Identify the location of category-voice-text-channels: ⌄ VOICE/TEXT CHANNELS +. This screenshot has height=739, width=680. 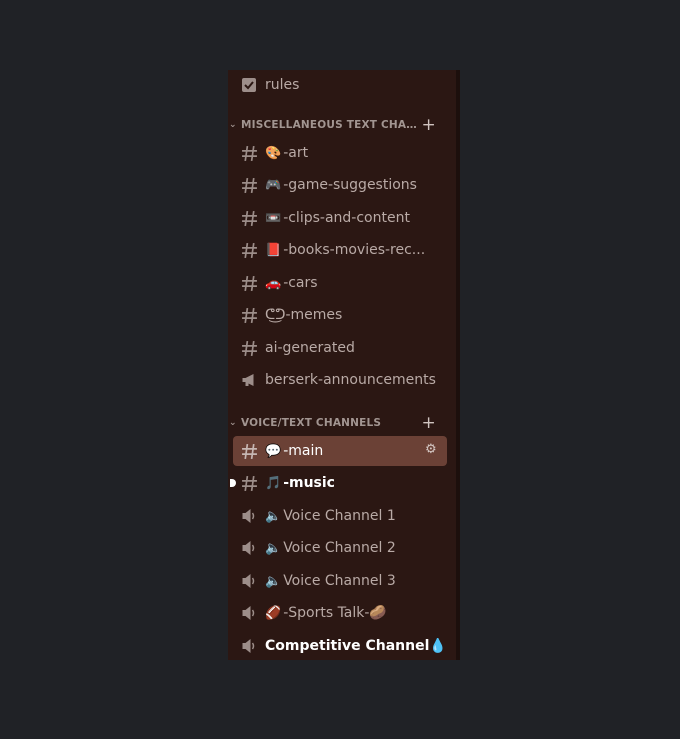
(341, 423).